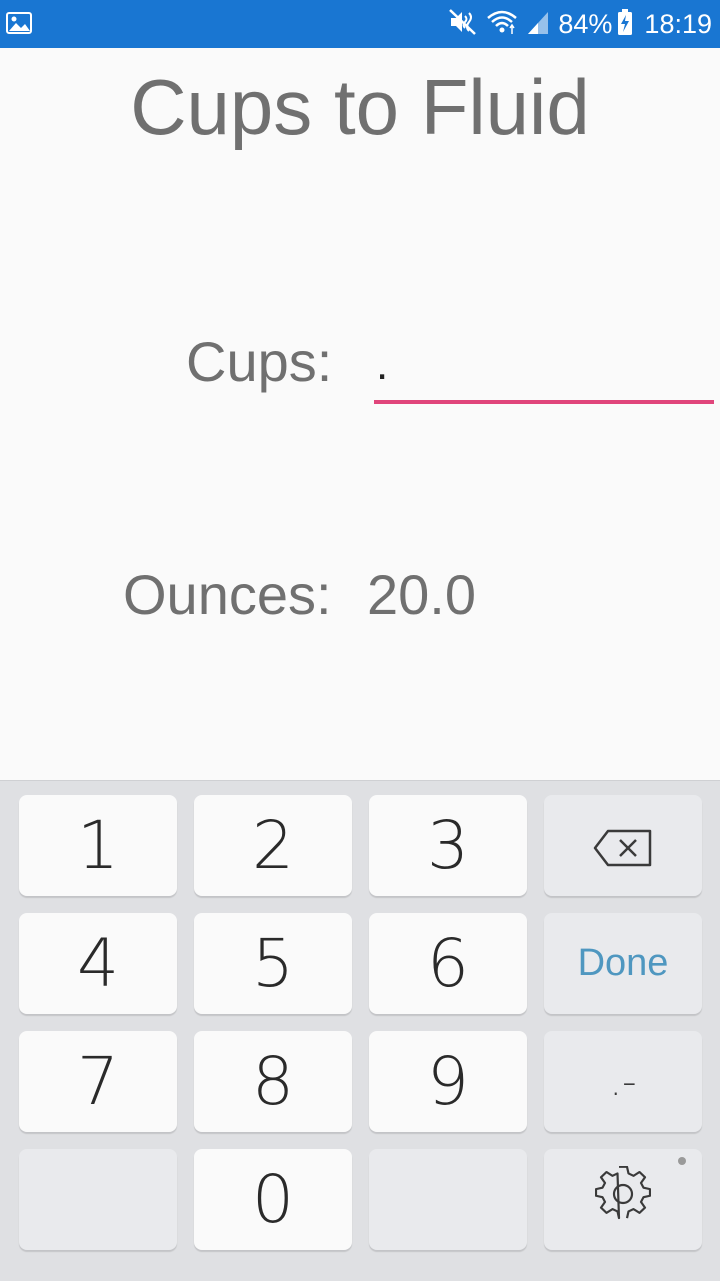  What do you see at coordinates (98, 1199) in the screenshot?
I see `blank-key-left` at bounding box center [98, 1199].